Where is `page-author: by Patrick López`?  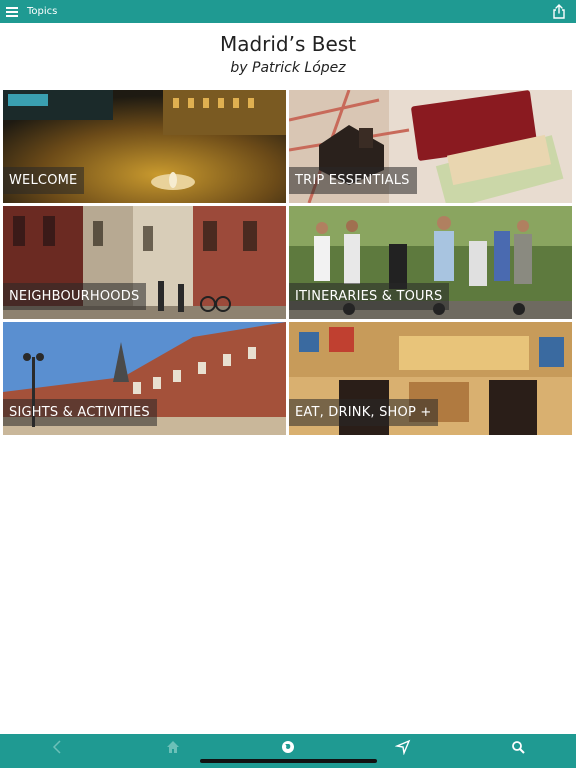 page-author: by Patrick López is located at coordinates (288, 68).